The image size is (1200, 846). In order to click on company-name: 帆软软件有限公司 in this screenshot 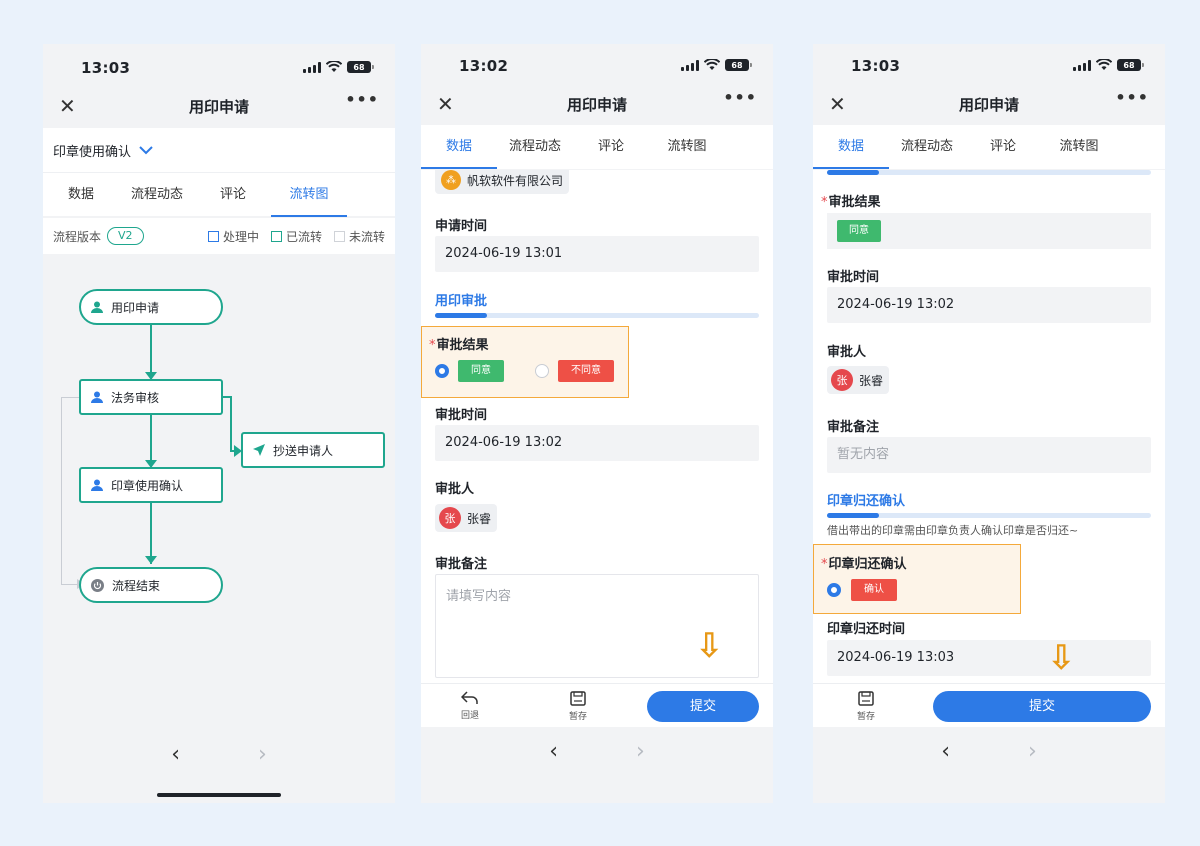, I will do `click(515, 180)`.